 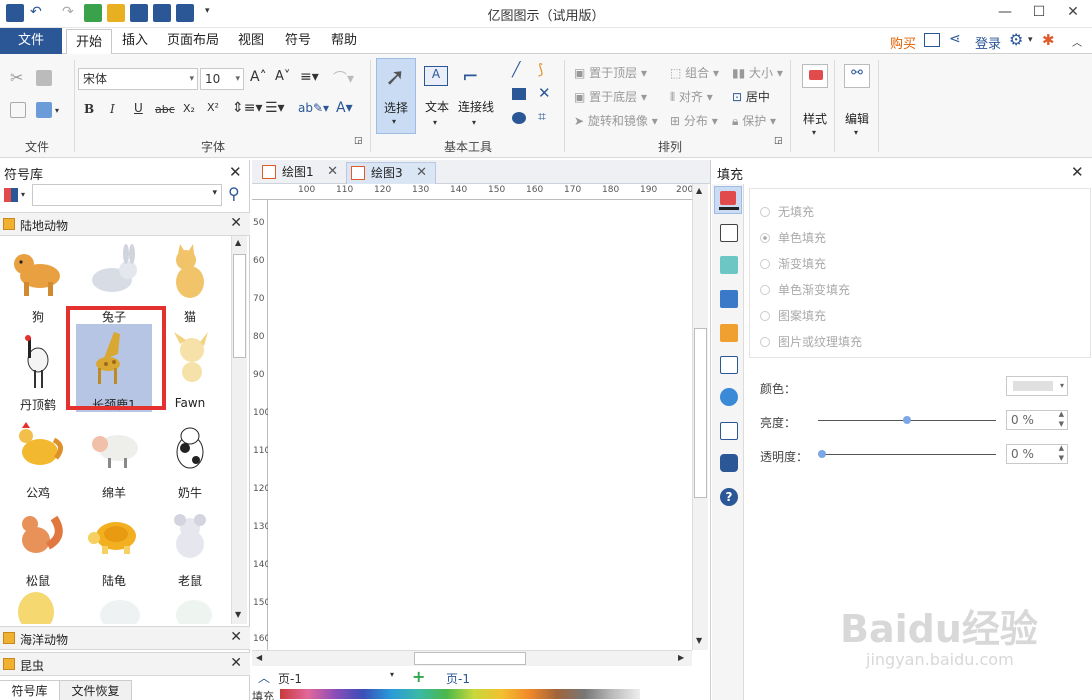 I want to click on doc-tab-drawing3: 绘图3 ✕, so click(x=391, y=173).